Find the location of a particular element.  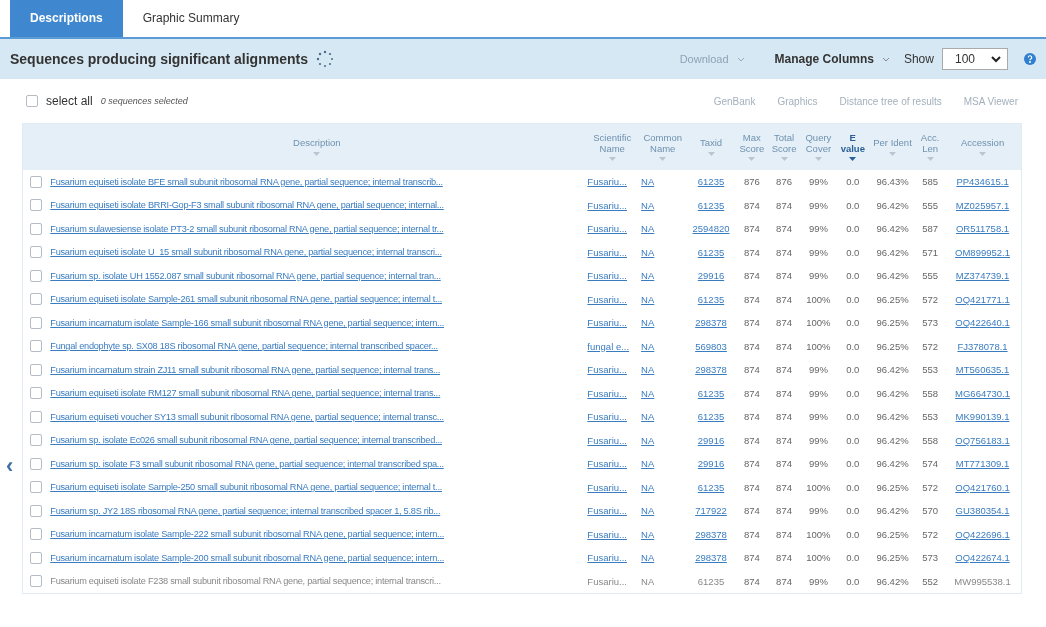

accession-link: MK990139.1 is located at coordinates (982, 417).